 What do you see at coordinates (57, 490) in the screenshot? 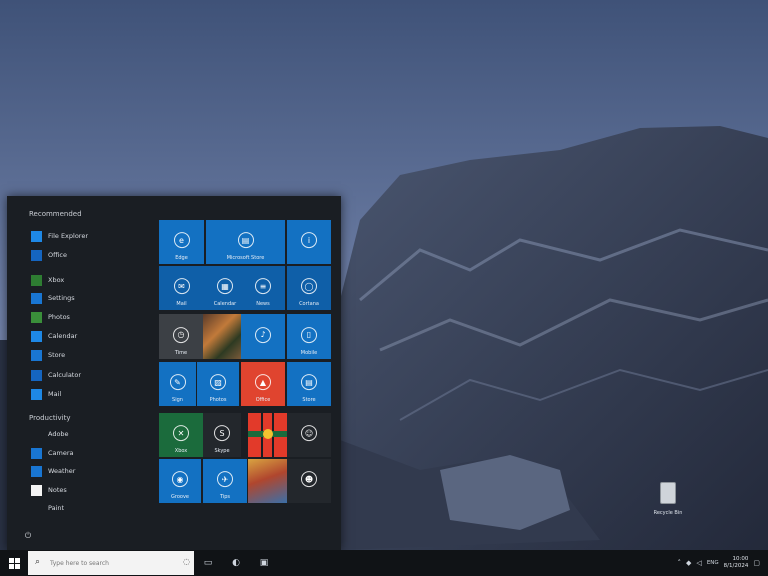
I see `app-item-label: Notes` at bounding box center [57, 490].